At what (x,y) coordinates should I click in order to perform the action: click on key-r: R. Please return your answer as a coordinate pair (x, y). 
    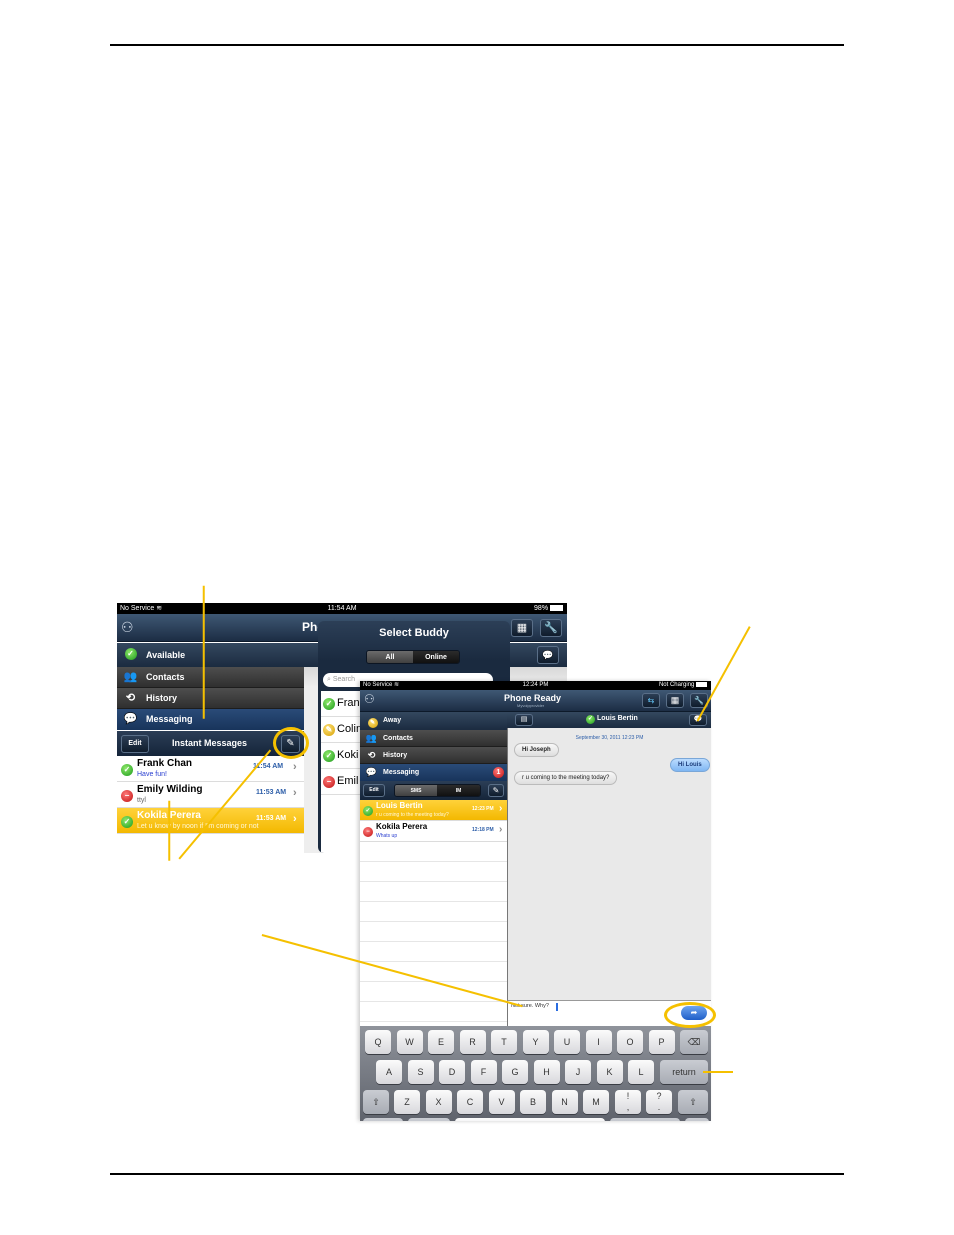
    Looking at the image, I should click on (472, 1042).